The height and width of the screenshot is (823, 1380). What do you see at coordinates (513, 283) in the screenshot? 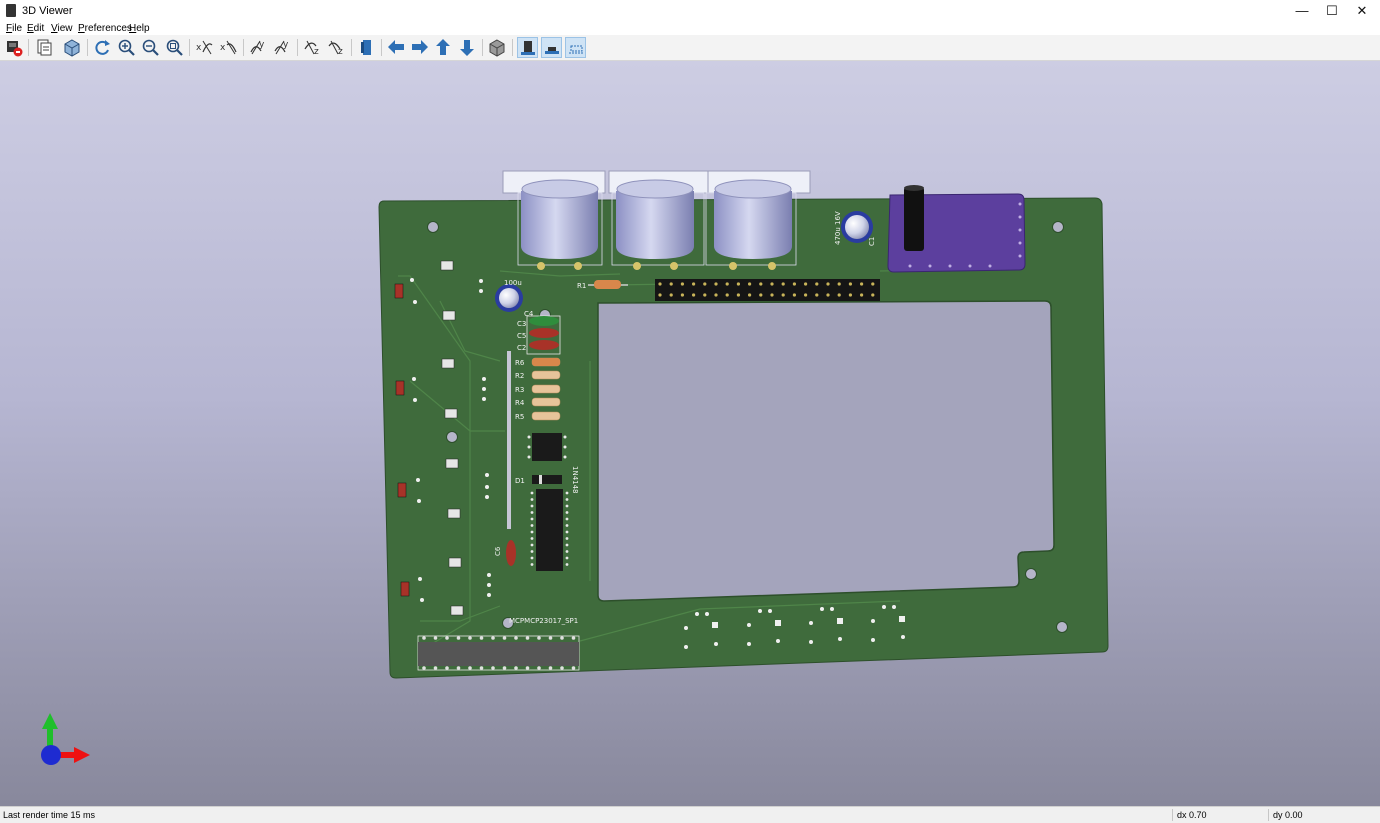
I see `svg-text: 100u` at bounding box center [513, 283].